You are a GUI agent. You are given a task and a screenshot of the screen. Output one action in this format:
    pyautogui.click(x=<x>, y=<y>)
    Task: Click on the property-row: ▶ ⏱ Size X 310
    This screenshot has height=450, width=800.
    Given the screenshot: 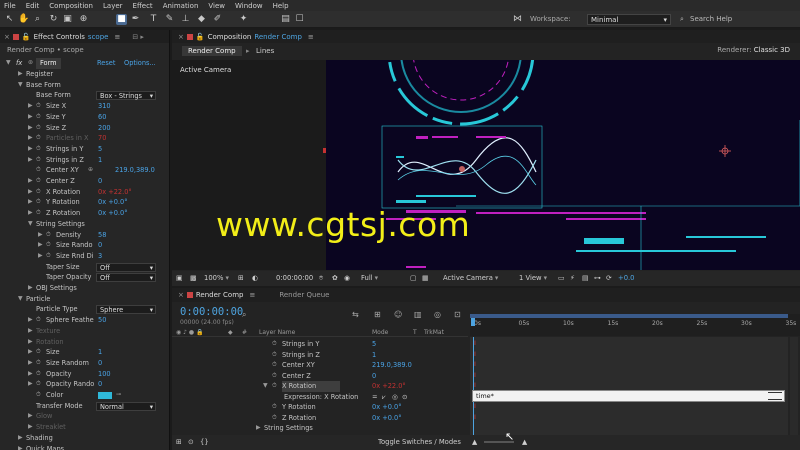 What is the action you would take?
    pyautogui.click(x=85, y=106)
    